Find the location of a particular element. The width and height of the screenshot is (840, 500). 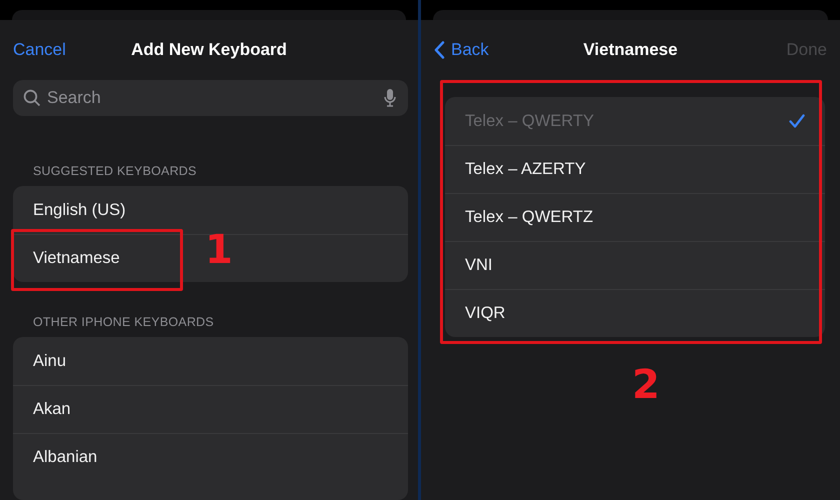

checkmark-icon is located at coordinates (797, 121).